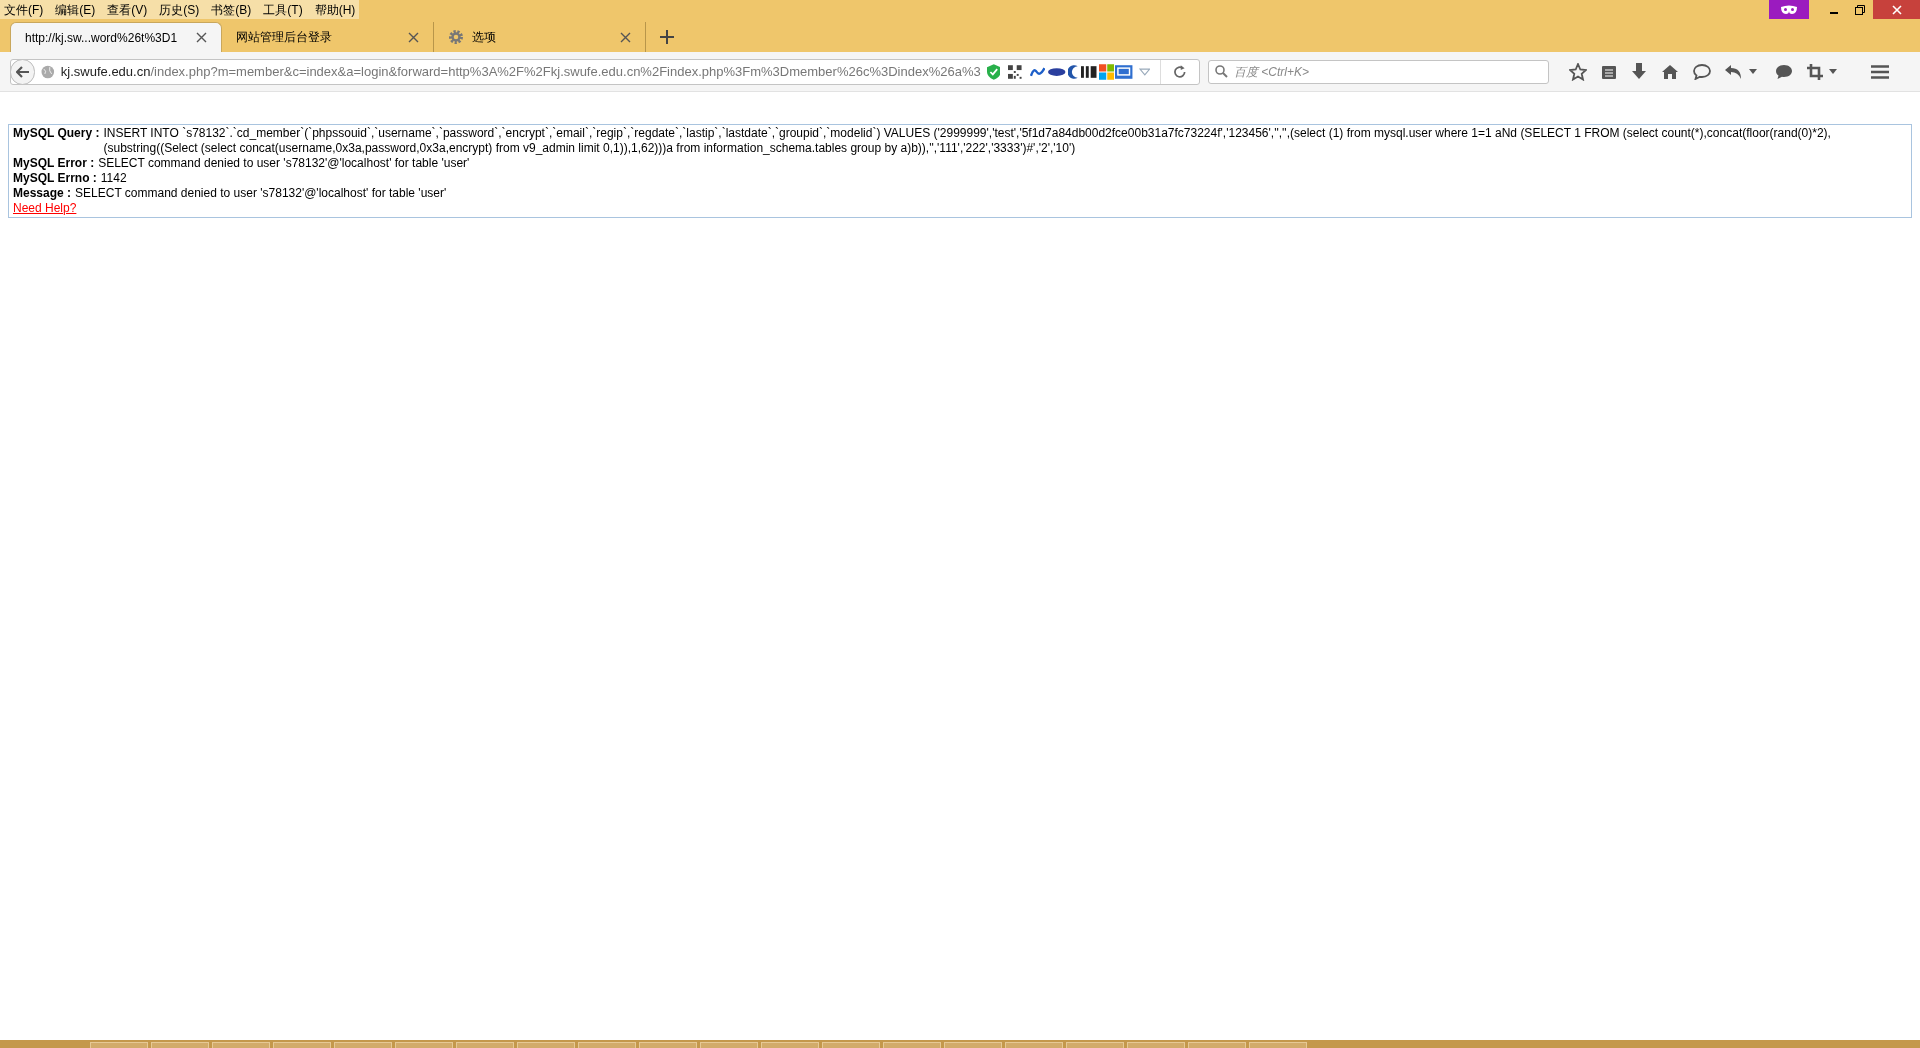  What do you see at coordinates (1106, 71) in the screenshot?
I see `windows-logo-icon` at bounding box center [1106, 71].